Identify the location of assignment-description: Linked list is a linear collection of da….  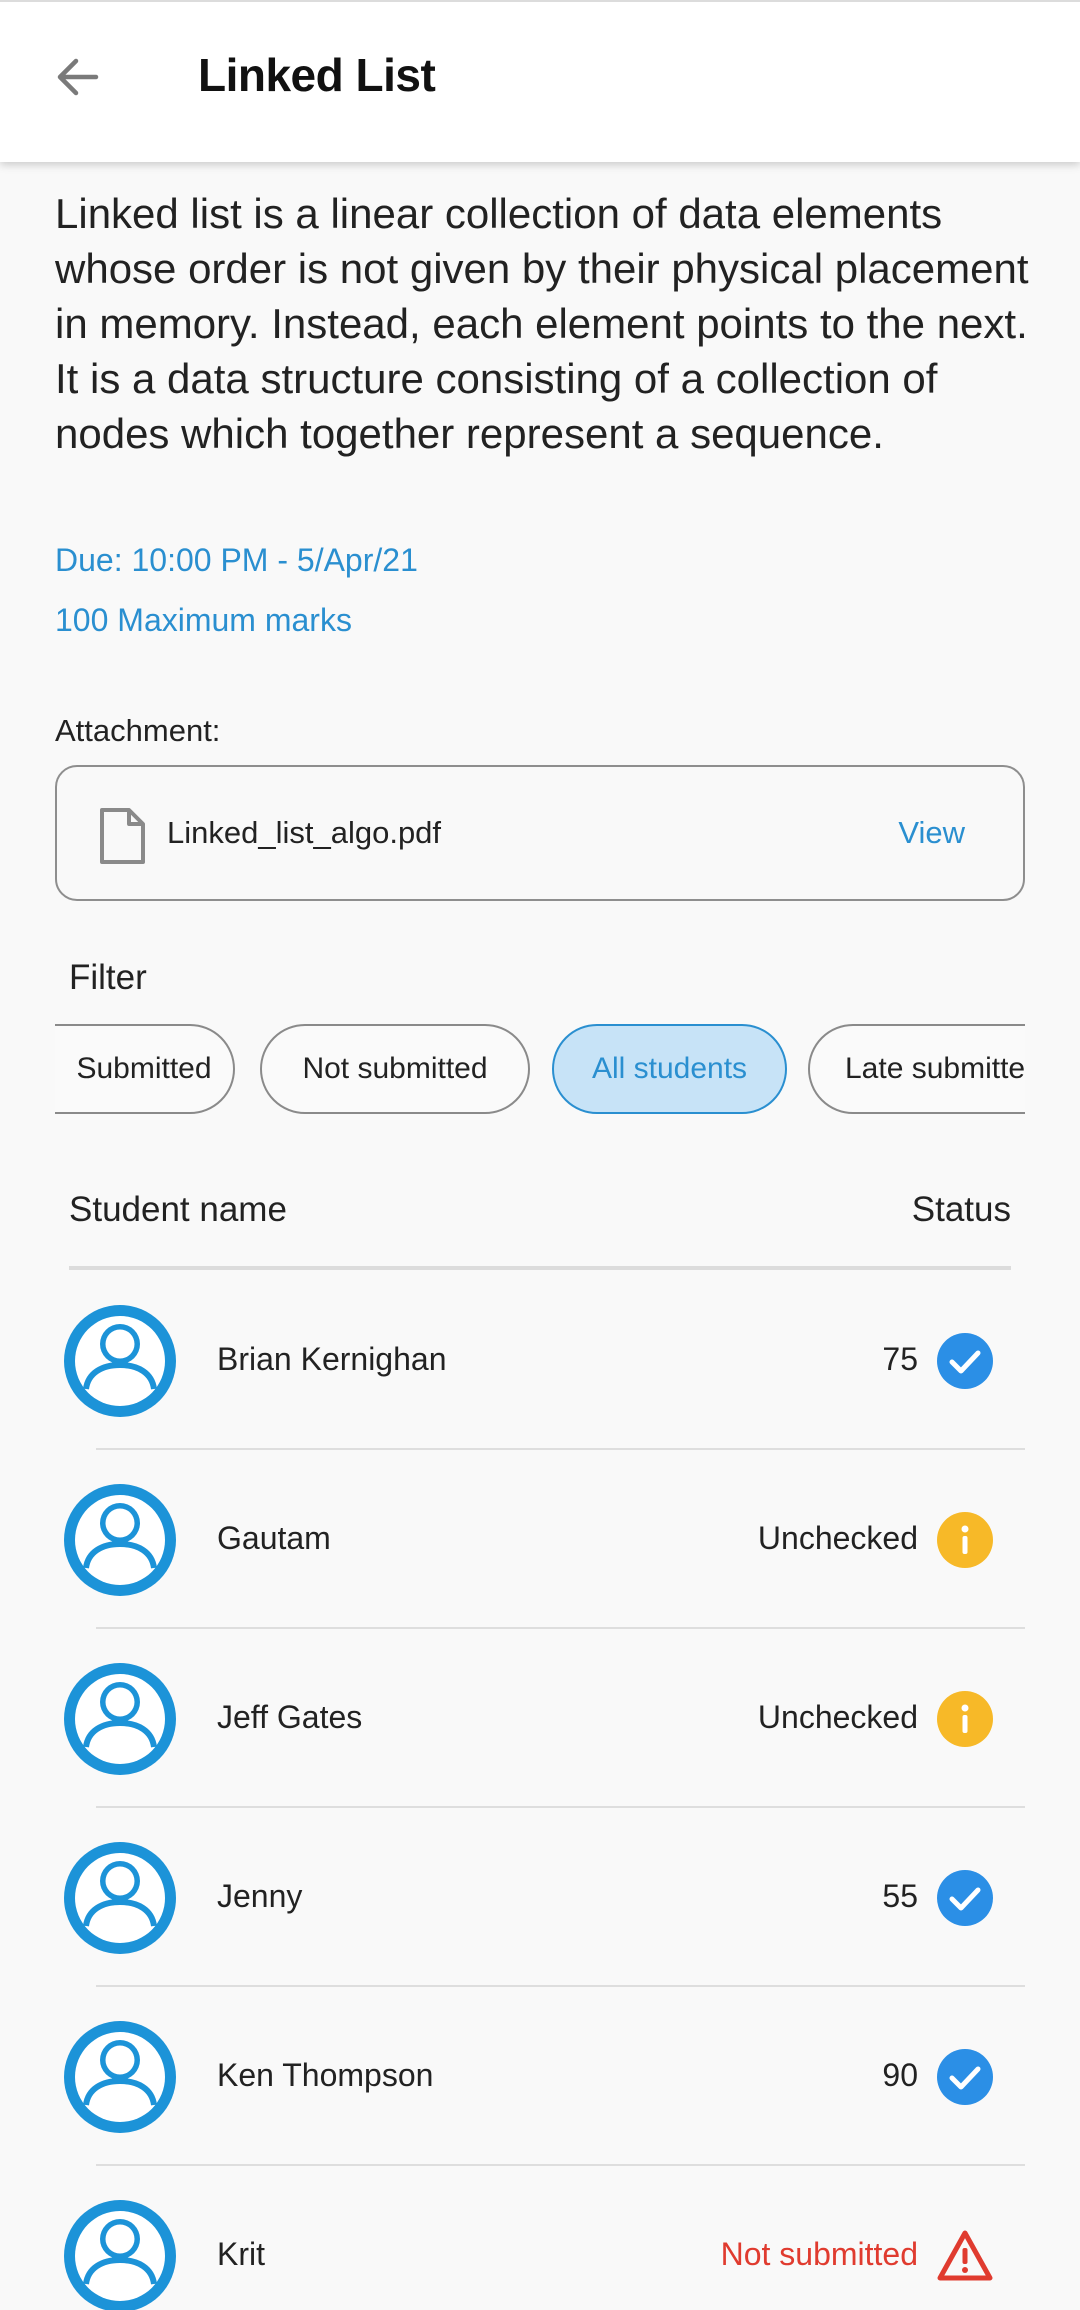
(542, 323).